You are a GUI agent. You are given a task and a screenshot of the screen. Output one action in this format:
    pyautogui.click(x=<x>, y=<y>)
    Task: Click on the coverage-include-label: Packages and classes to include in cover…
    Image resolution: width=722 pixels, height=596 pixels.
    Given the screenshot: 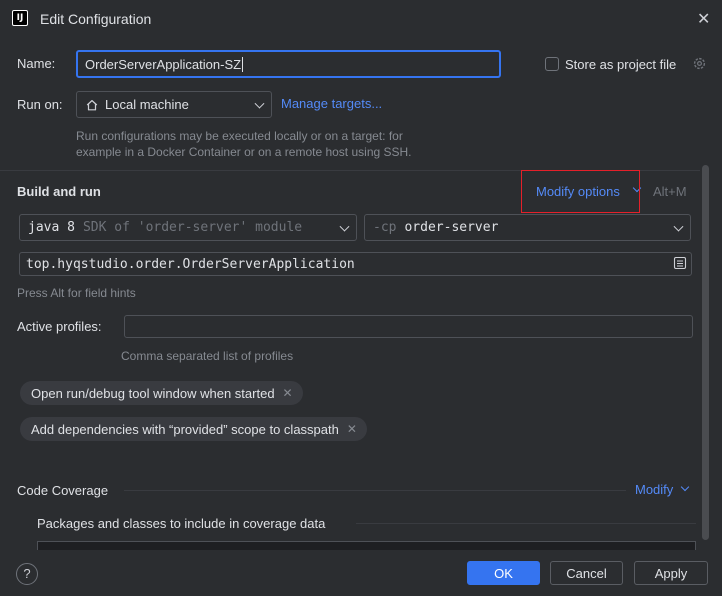 What is the action you would take?
    pyautogui.click(x=181, y=523)
    